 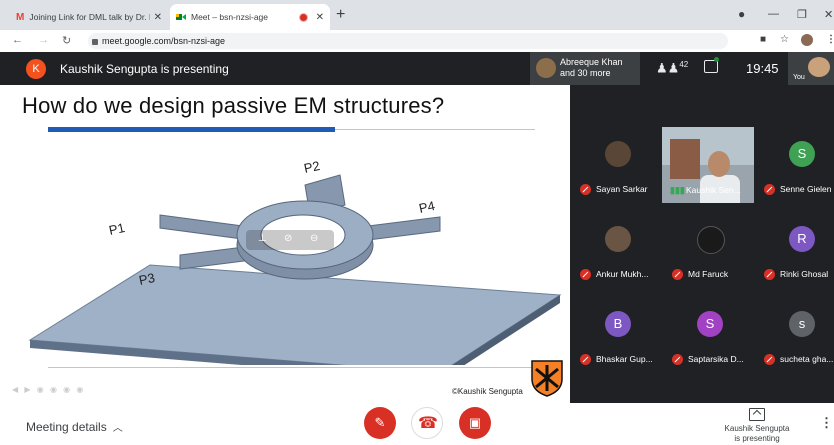 I want to click on more-options-icon: ⋮, so click(x=826, y=423).